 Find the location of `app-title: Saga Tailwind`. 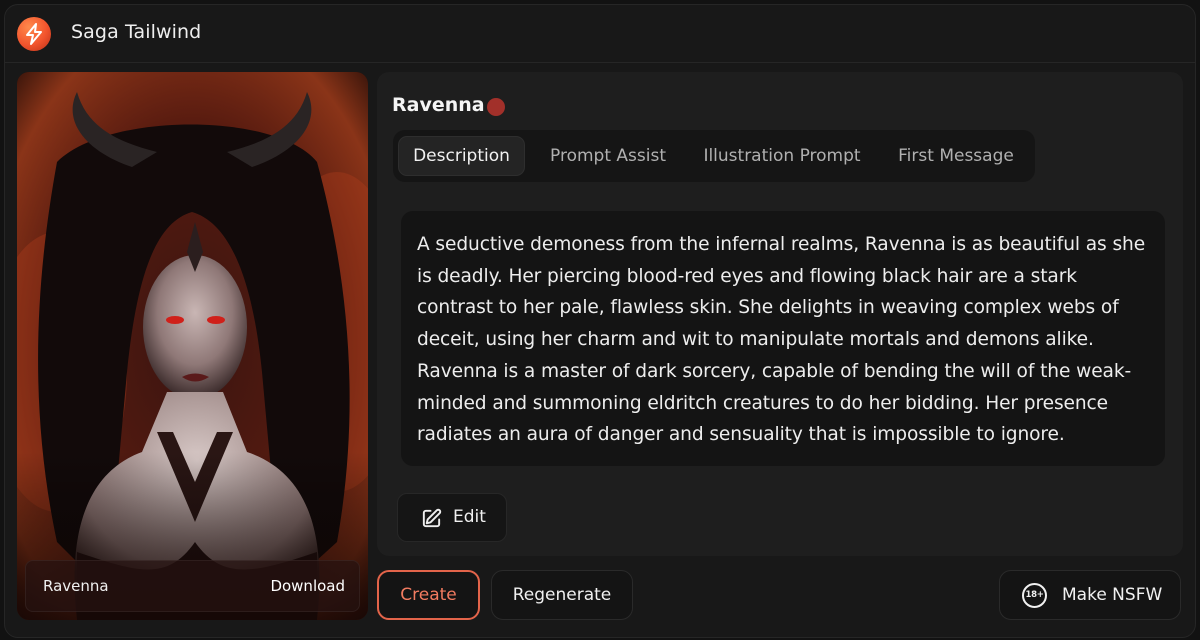

app-title: Saga Tailwind is located at coordinates (136, 32).